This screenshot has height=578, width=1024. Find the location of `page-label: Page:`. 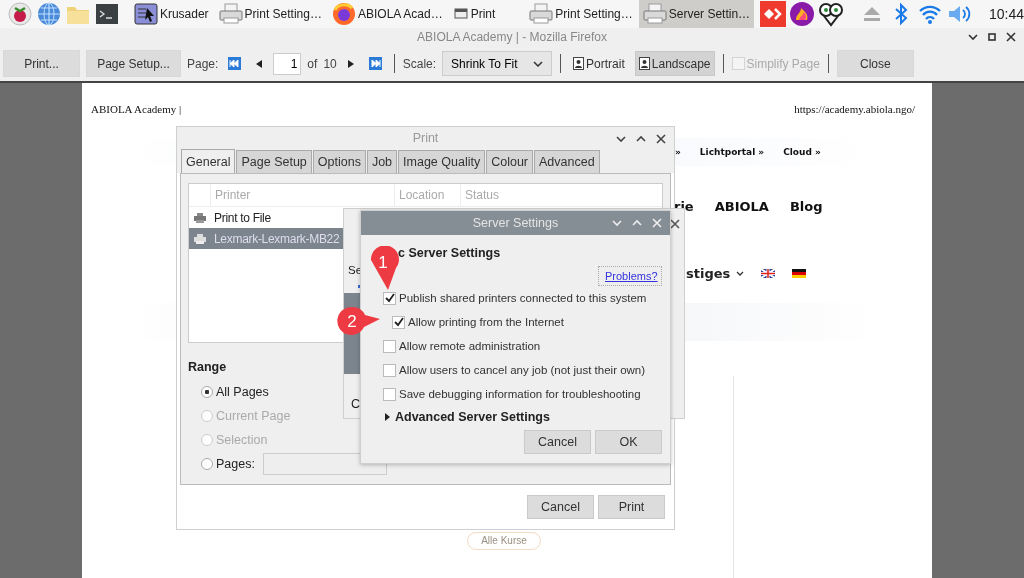

page-label: Page: is located at coordinates (203, 63).